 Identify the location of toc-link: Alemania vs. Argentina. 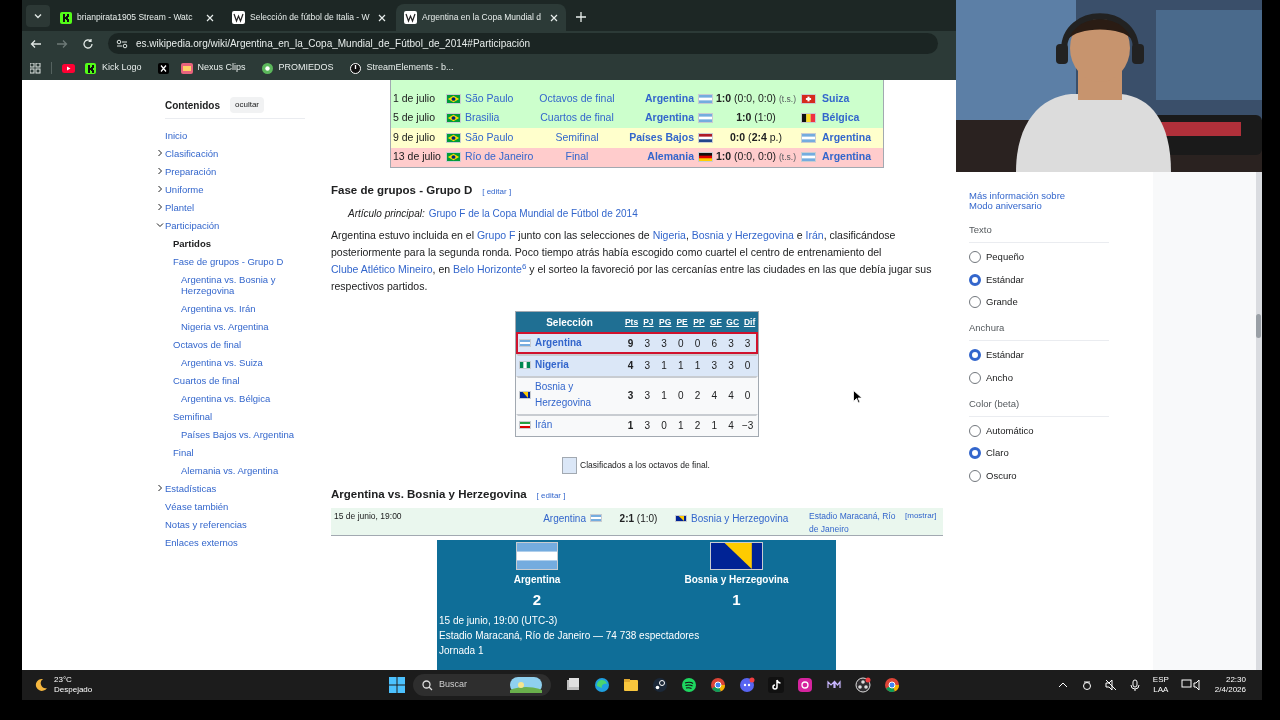
(240, 470).